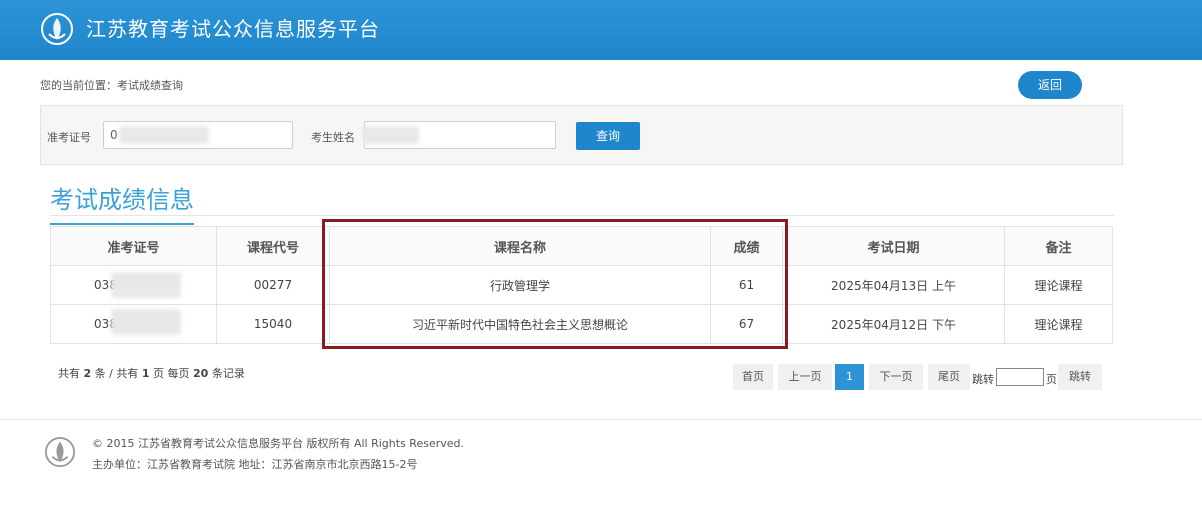  I want to click on summary-text: 条记录, so click(228, 373).